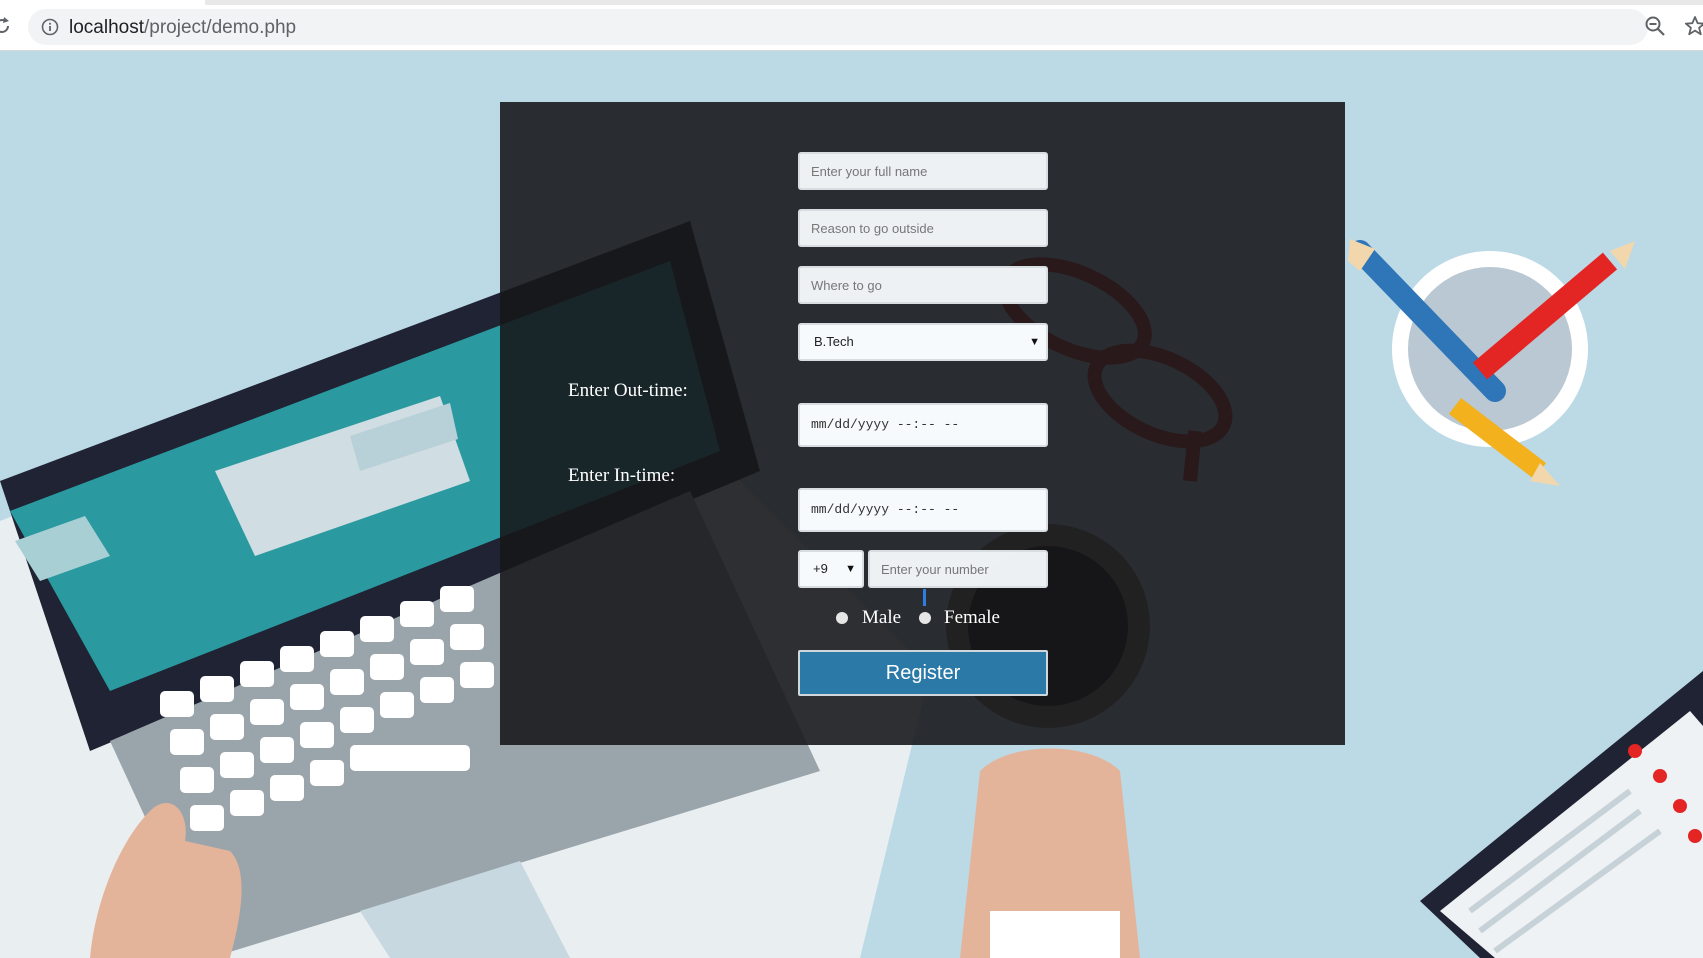  I want to click on gender-male-label: Male, so click(881, 618).